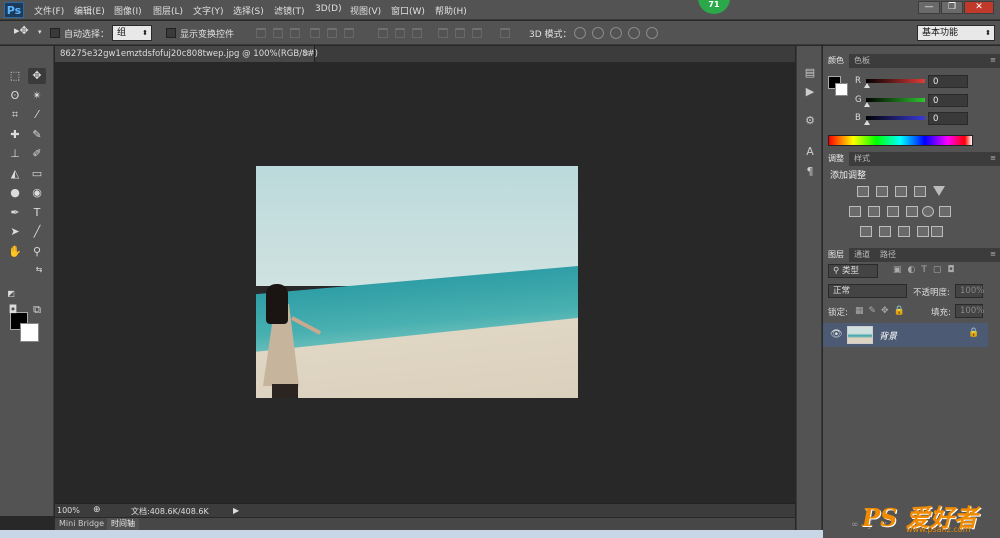  Describe the element at coordinates (948, 100) in the screenshot. I see `channel-g-input: 0` at that location.